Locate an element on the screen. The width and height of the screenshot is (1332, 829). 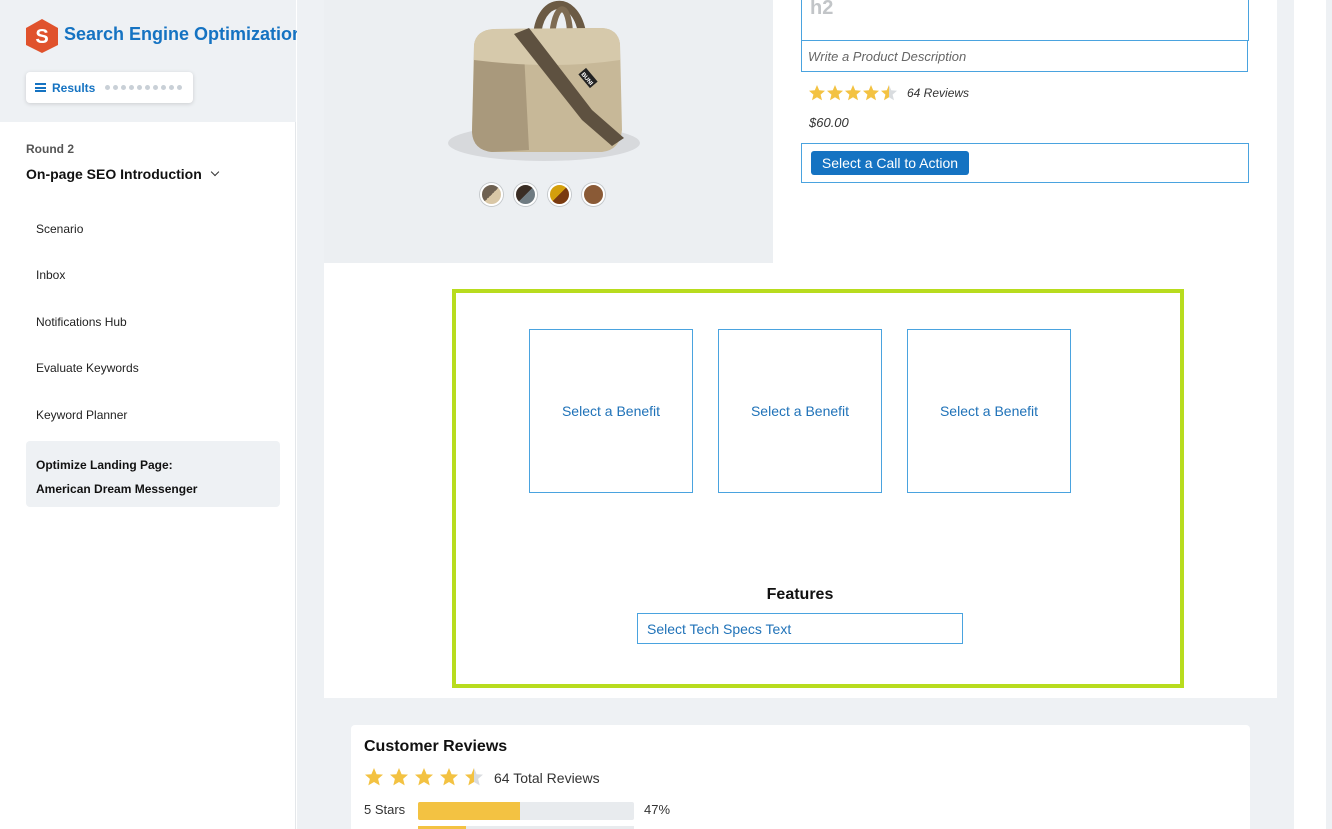
chevron-down-icon is located at coordinates (215, 172).